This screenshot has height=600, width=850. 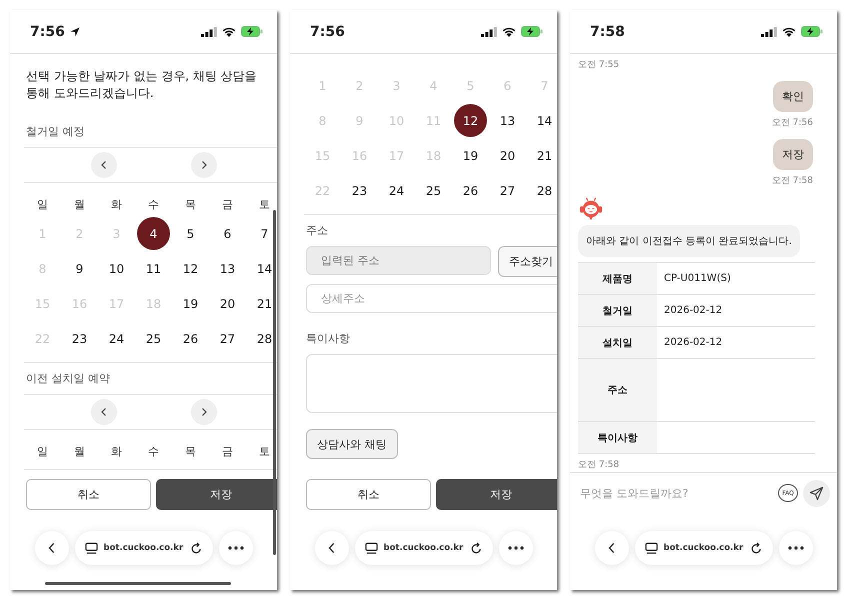 I want to click on calendar-day: 5, so click(x=190, y=233).